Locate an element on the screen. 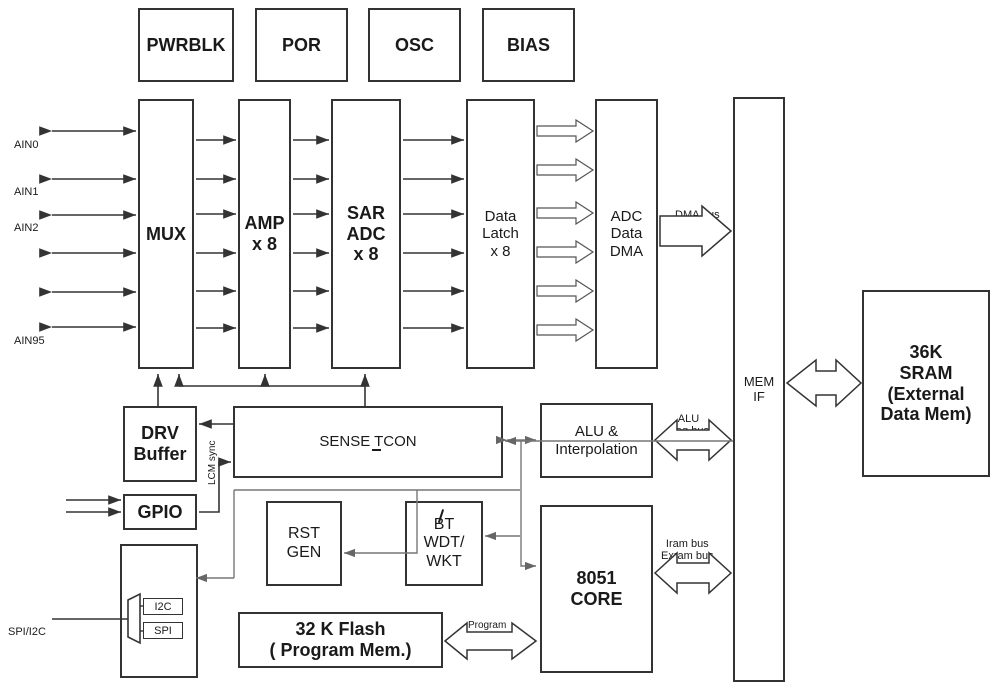 This screenshot has height=682, width=1000. bus-label-dma: DMA bus is located at coordinates (697, 208).